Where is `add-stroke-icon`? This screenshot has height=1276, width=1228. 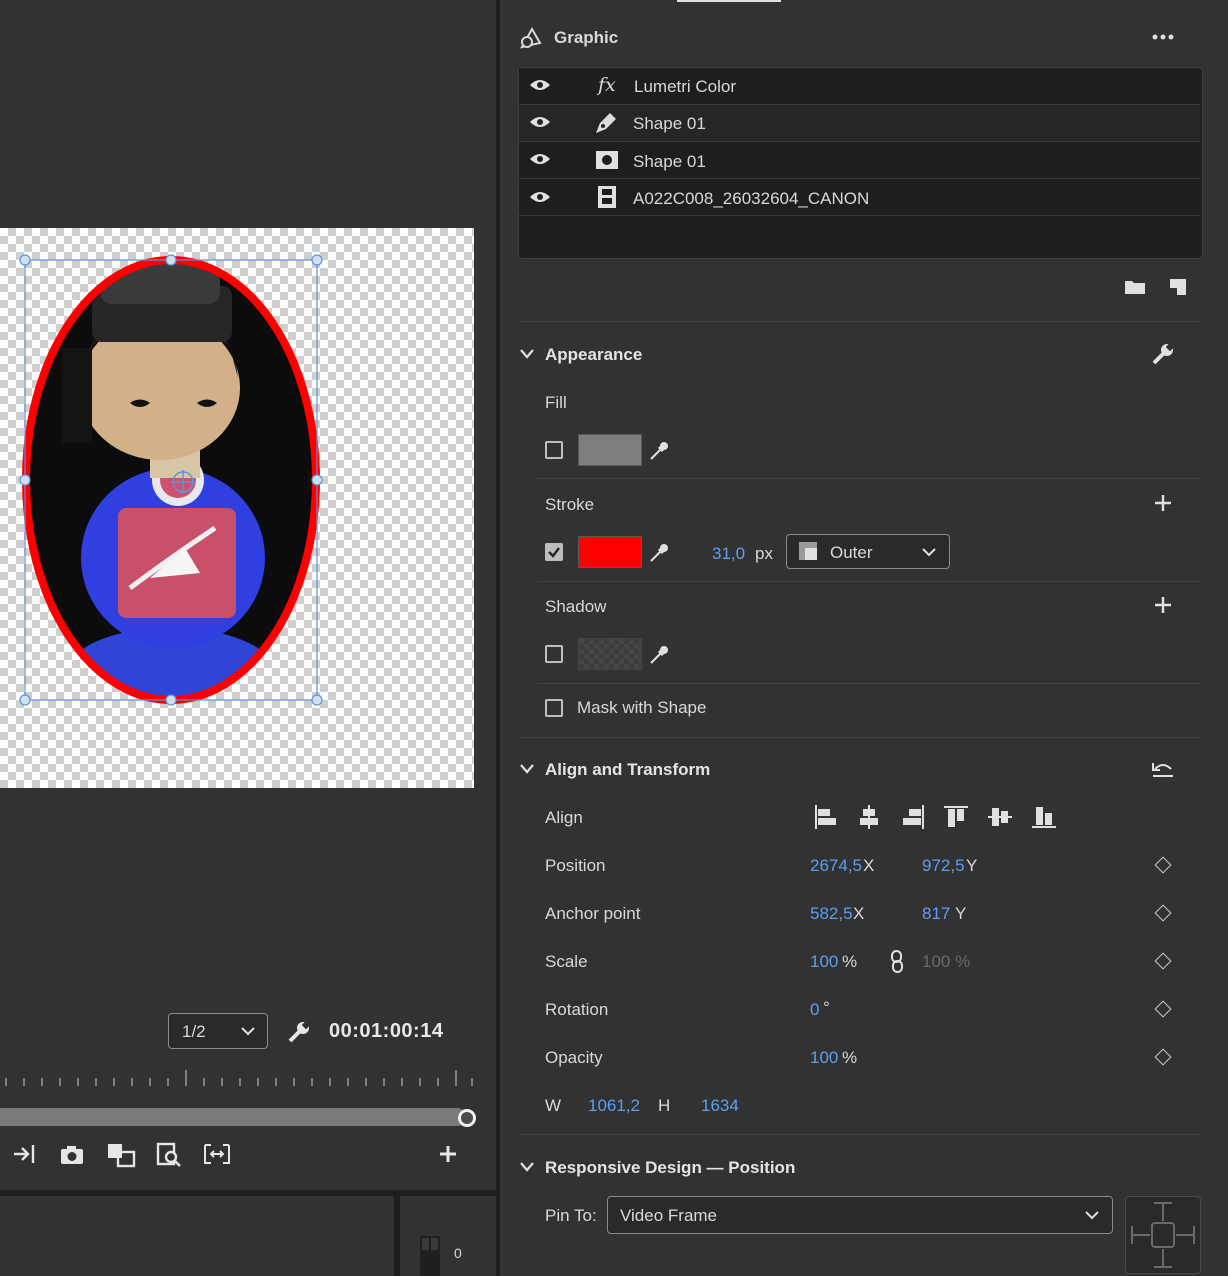
add-stroke-icon is located at coordinates (1163, 503).